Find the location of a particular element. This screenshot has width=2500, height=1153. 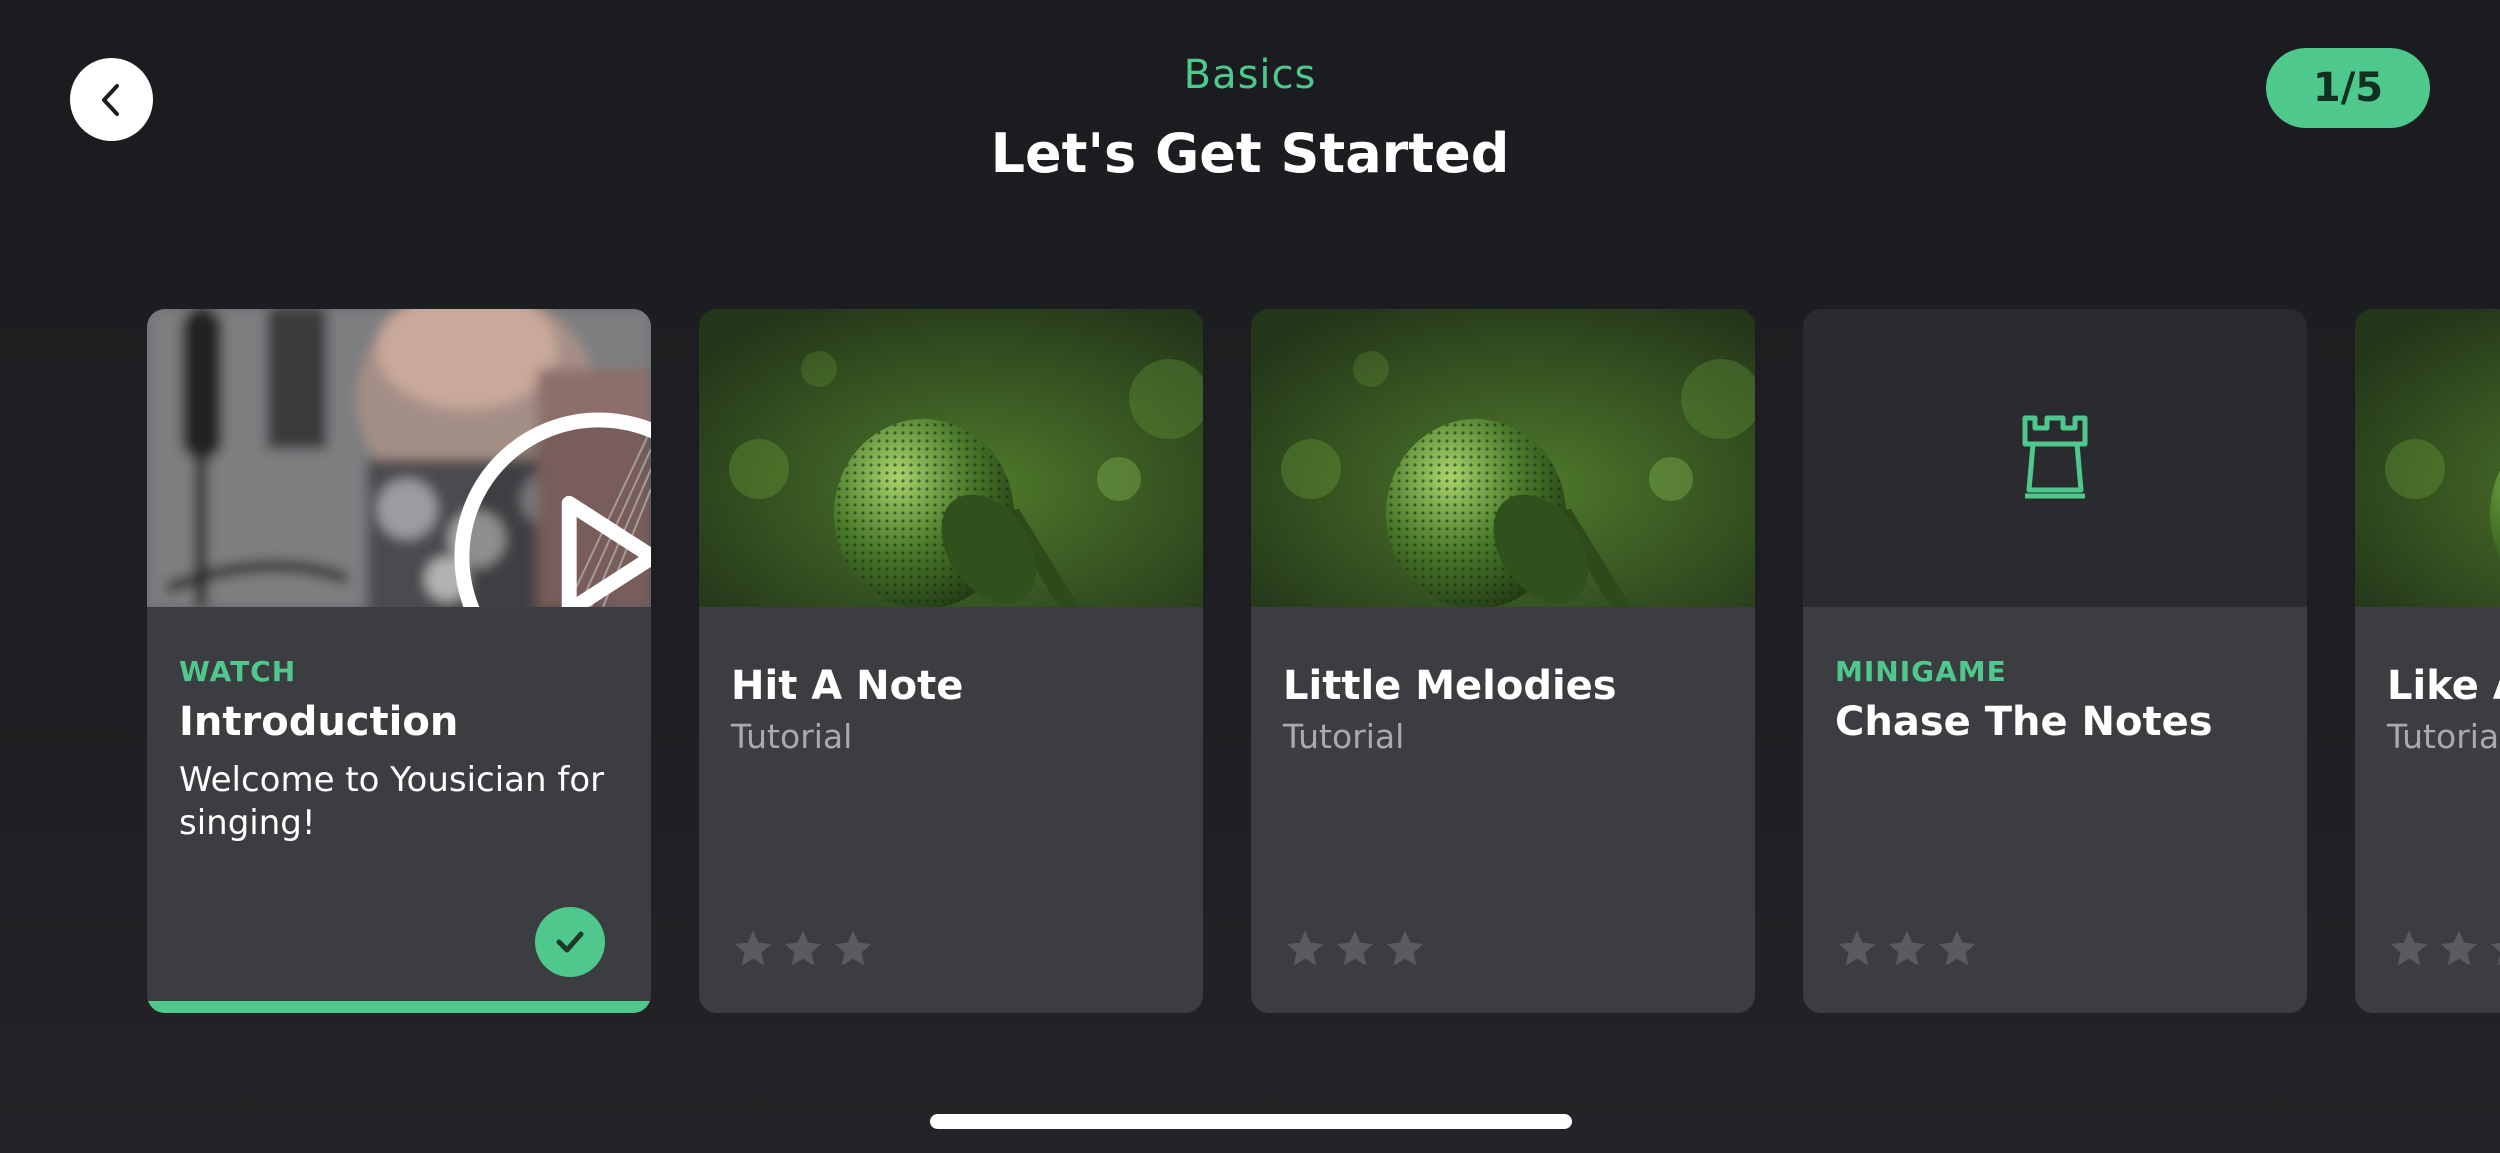

video-thumbnail is located at coordinates (399, 458).